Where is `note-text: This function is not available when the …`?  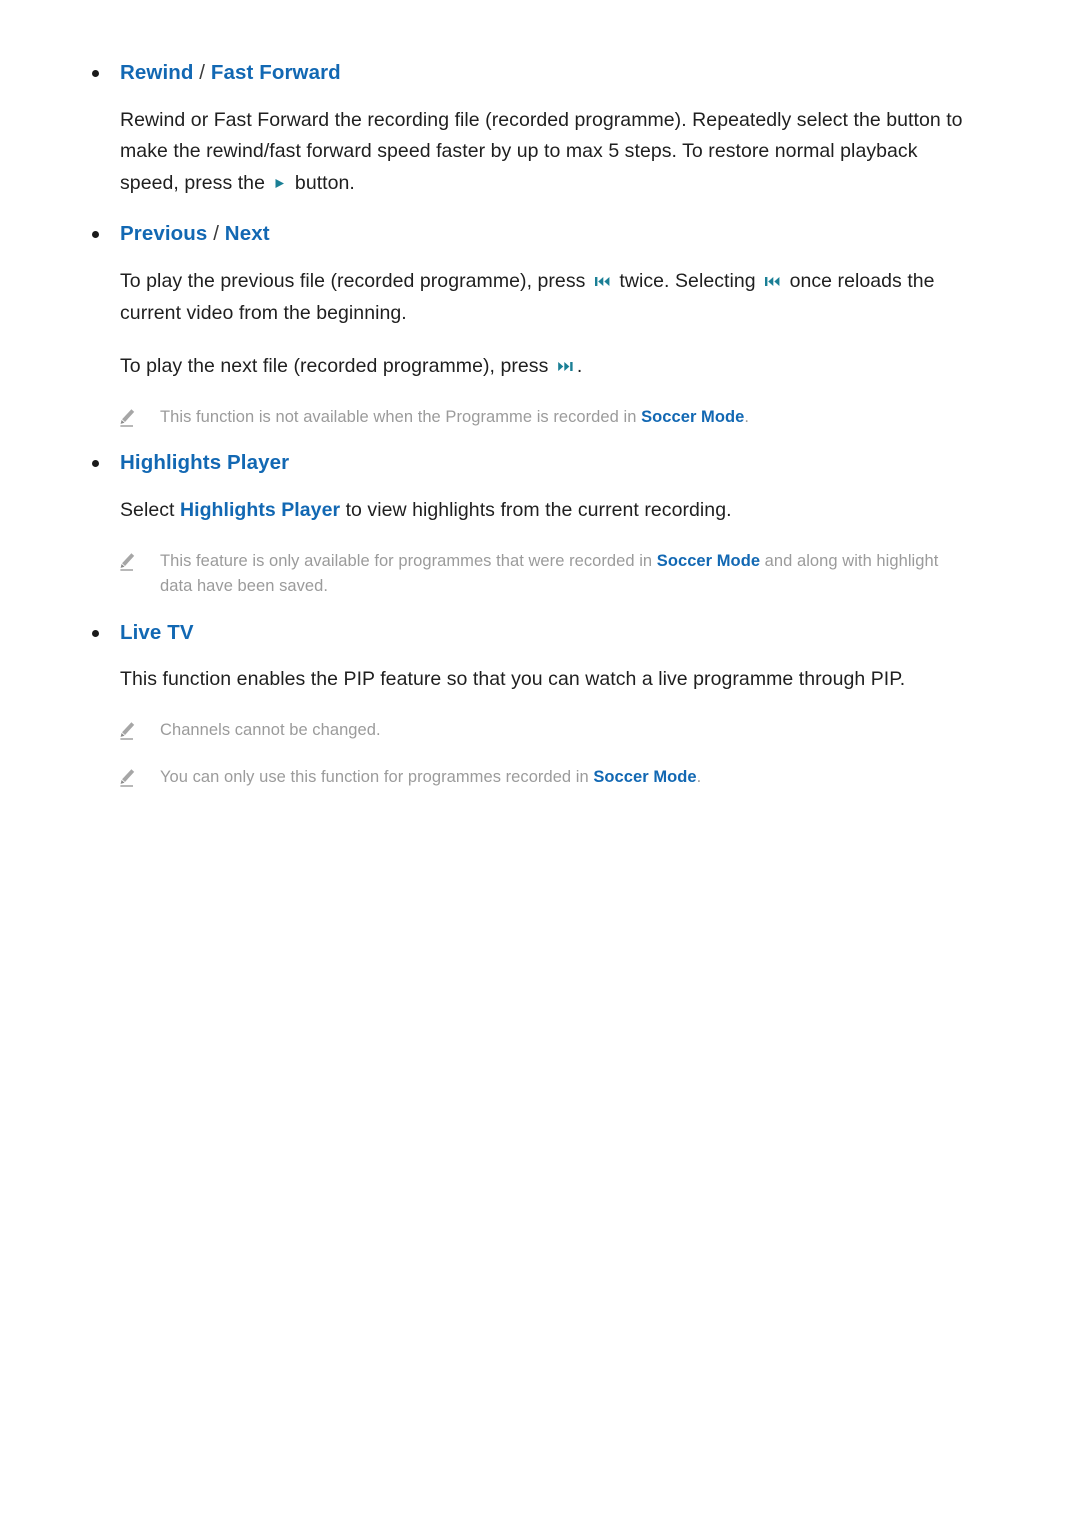
note-text: This function is not available when the … is located at coordinates (454, 418).